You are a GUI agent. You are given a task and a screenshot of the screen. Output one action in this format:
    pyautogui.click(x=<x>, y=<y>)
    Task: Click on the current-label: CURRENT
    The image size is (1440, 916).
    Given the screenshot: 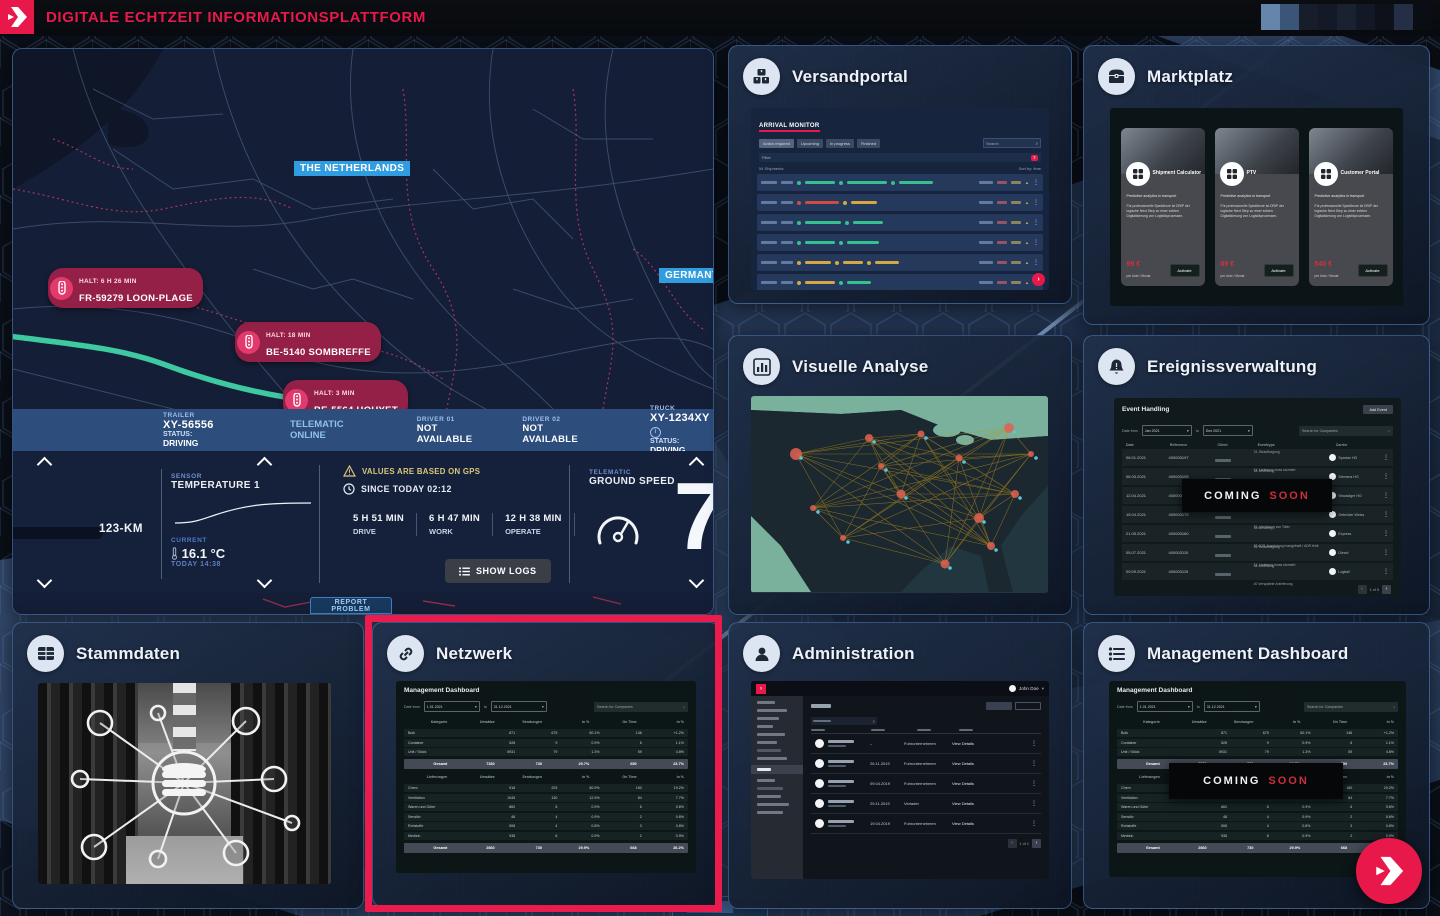 What is the action you would take?
    pyautogui.click(x=189, y=540)
    